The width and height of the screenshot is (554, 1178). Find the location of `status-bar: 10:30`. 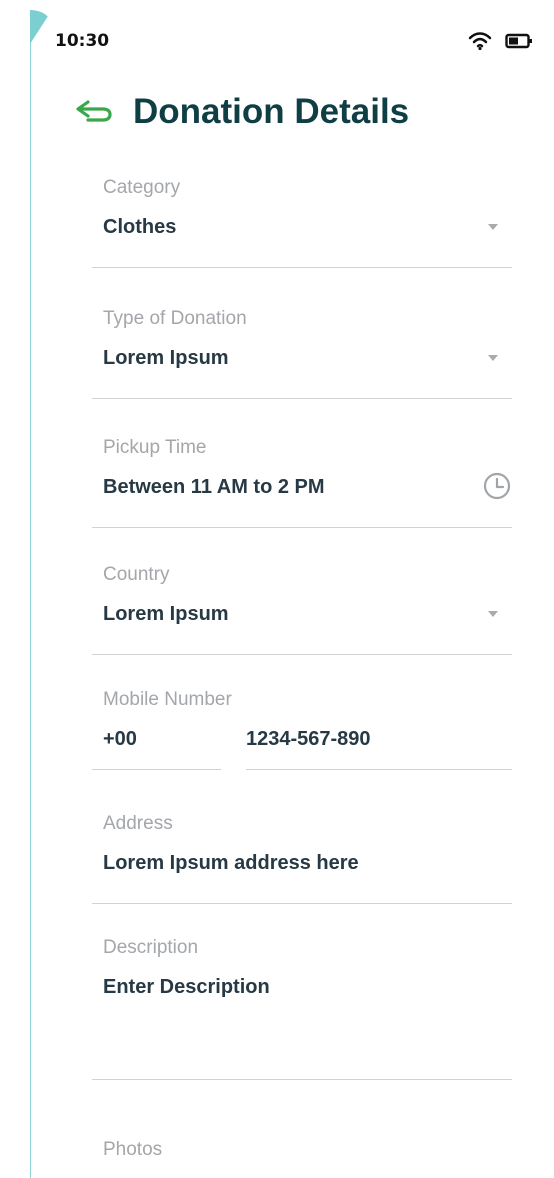

status-bar: 10:30 is located at coordinates (296, 41).